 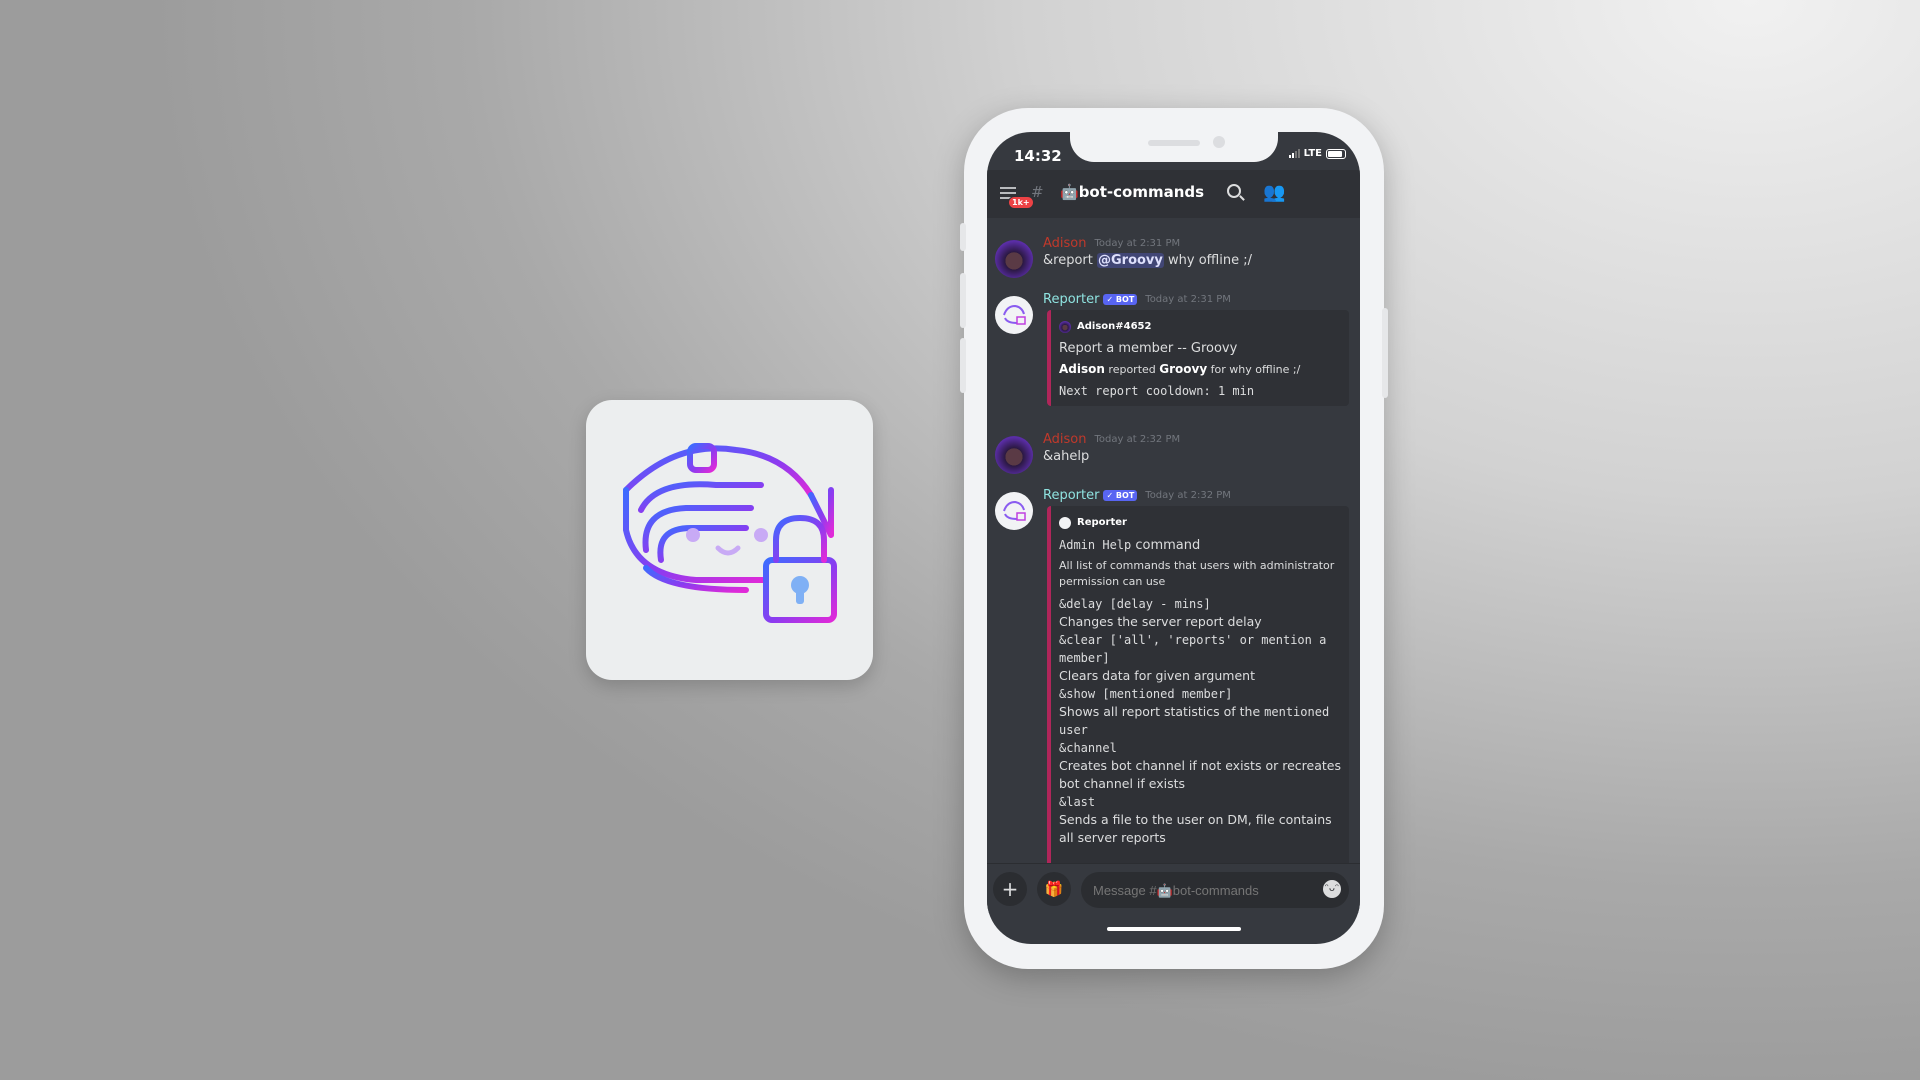 I want to click on robot-emoji-icon: 🤖, so click(x=1069, y=192).